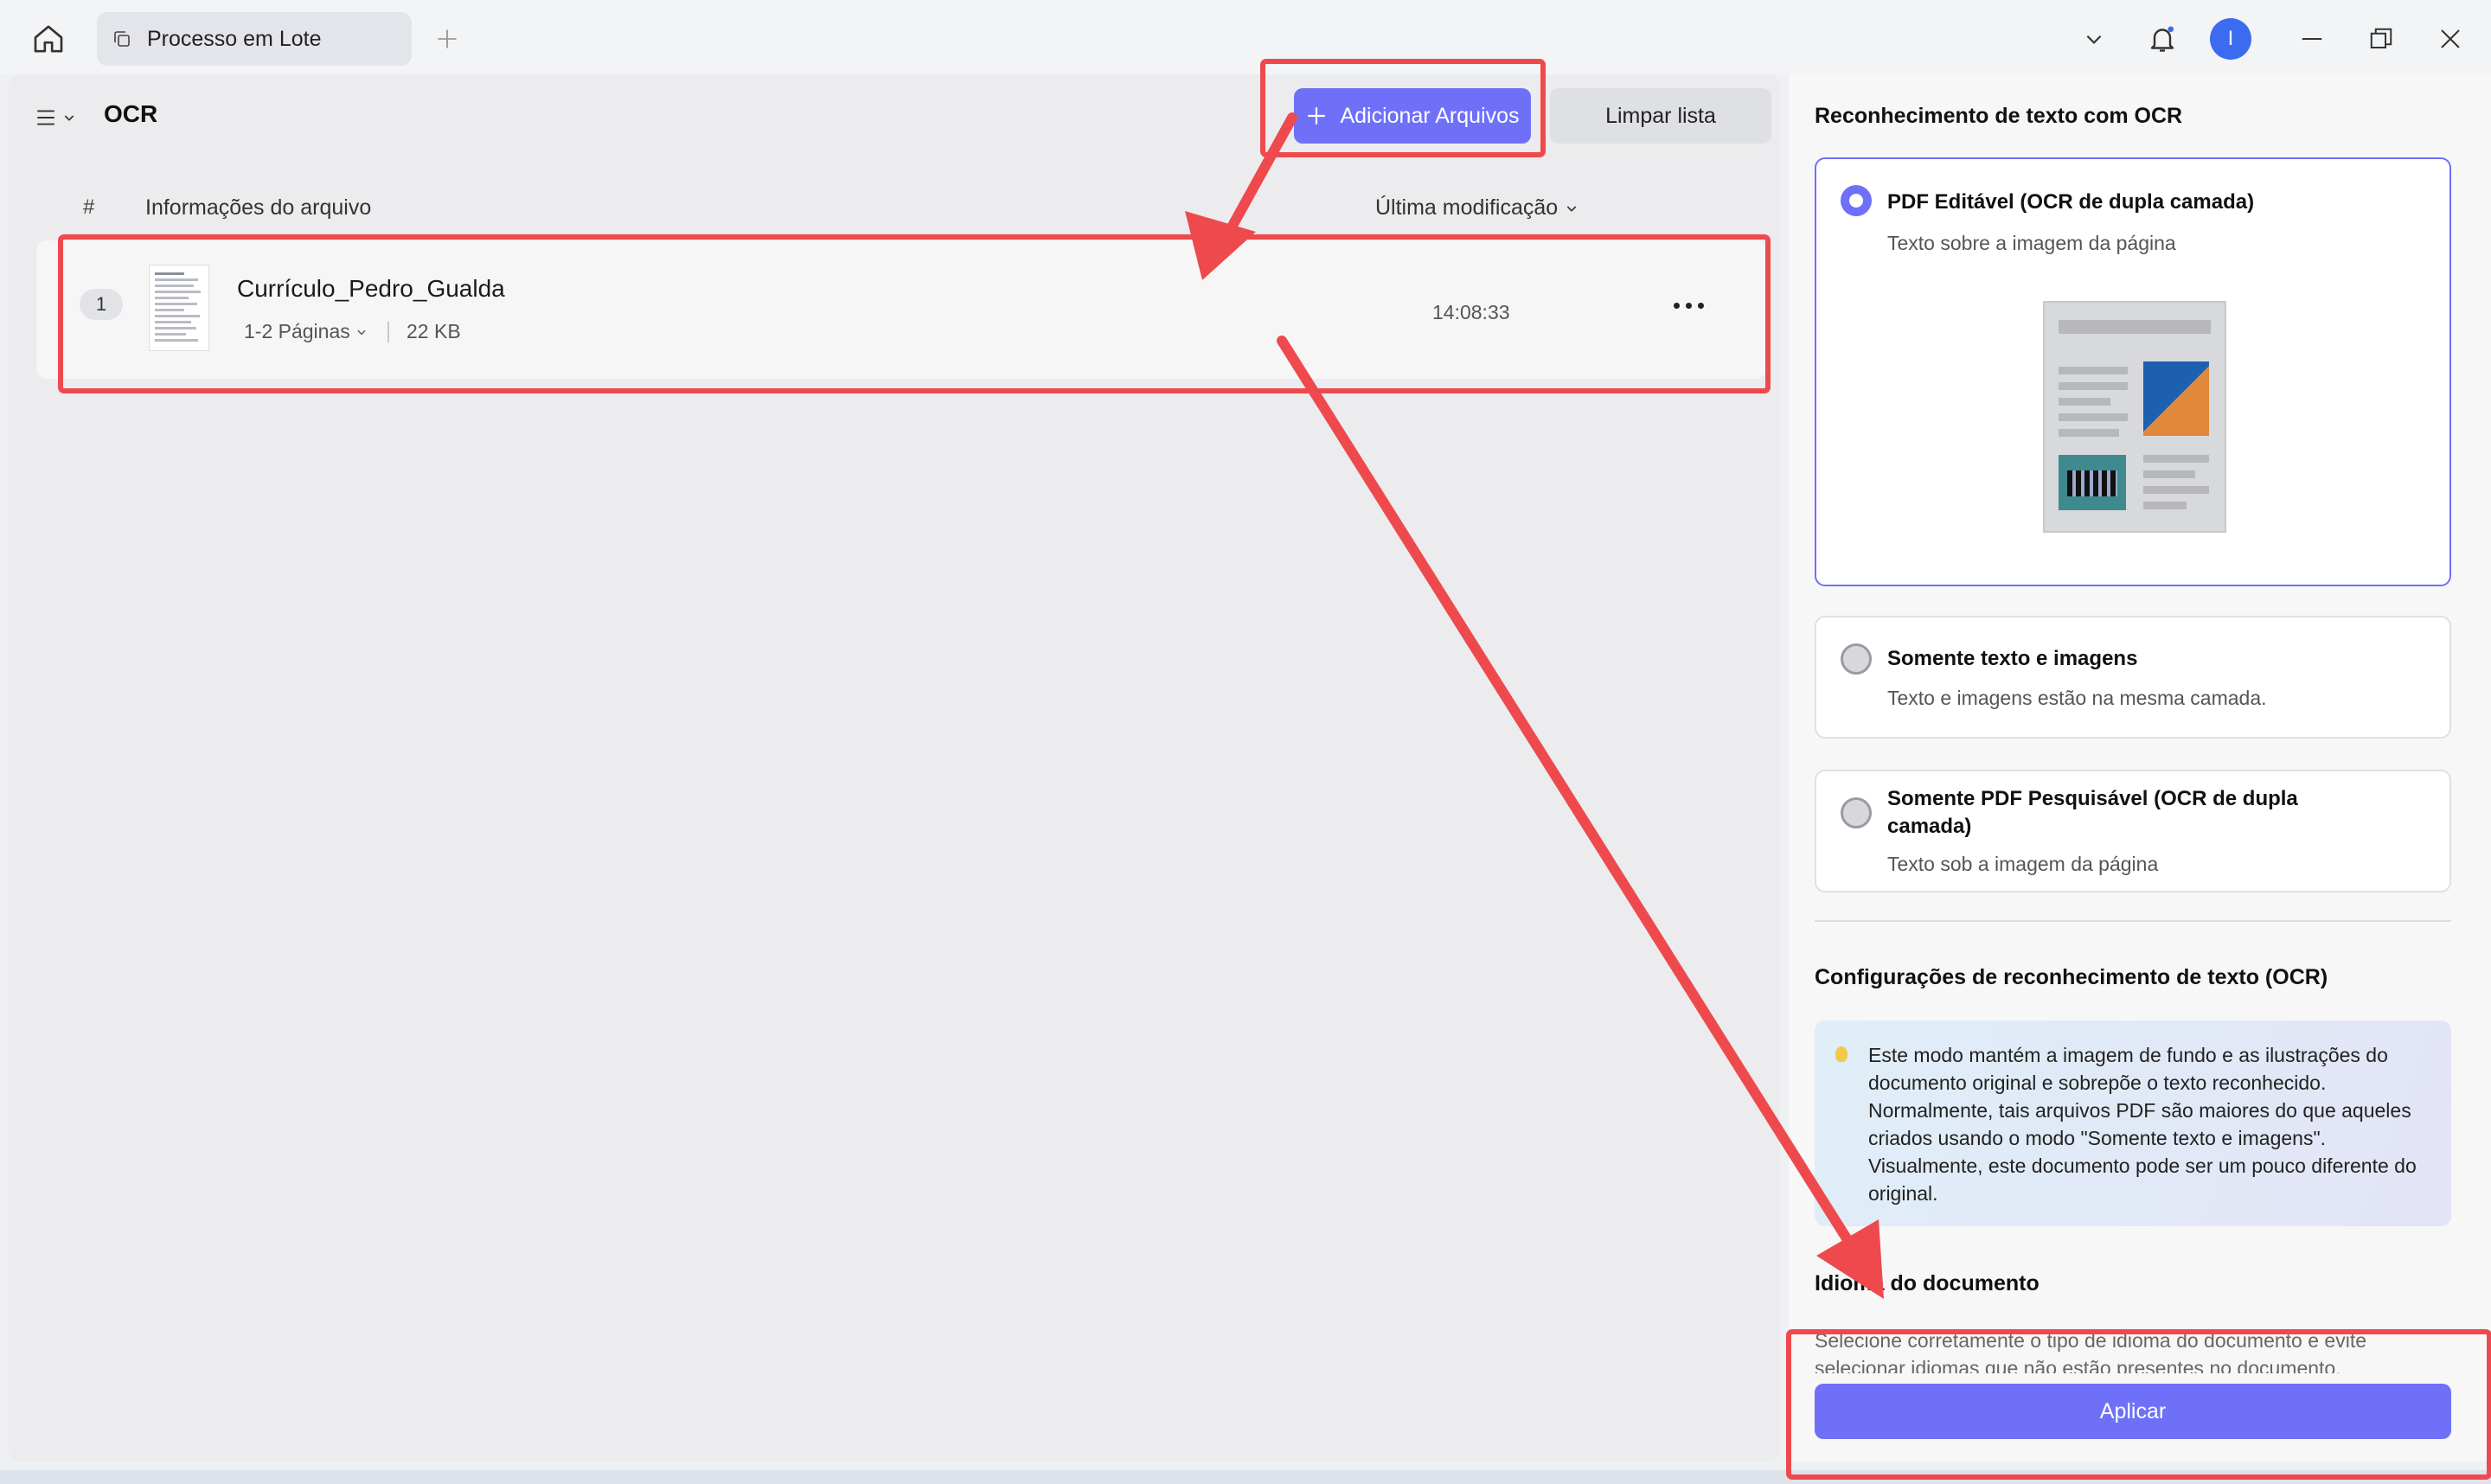 This screenshot has height=1484, width=2491. I want to click on menu-button, so click(60, 118).